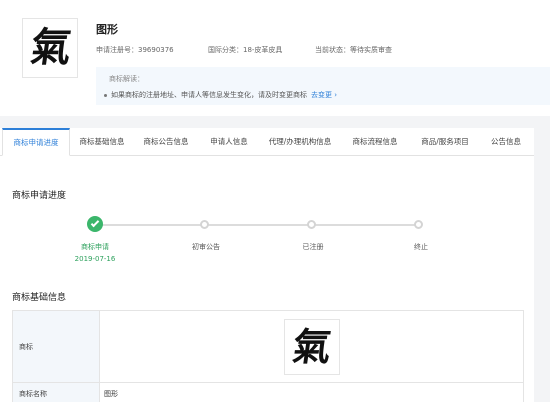 This screenshot has width=550, height=402. Describe the element at coordinates (39, 298) in the screenshot. I see `basic-info-section-title: 商标基础信息` at that location.